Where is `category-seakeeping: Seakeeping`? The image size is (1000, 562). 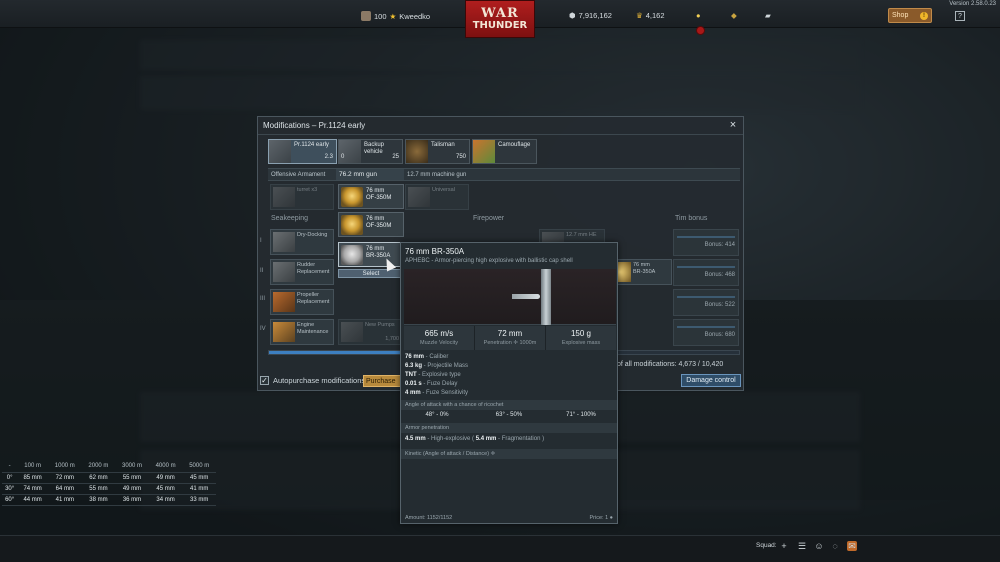
category-seakeeping: Seakeeping is located at coordinates (289, 218).